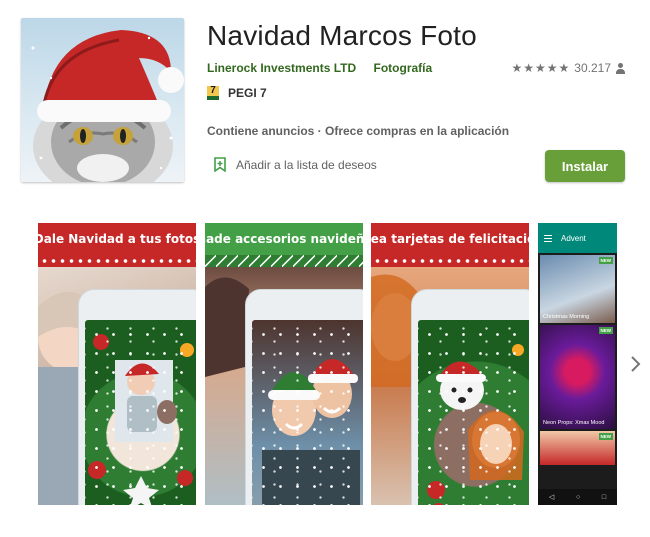 The height and width of the screenshot is (537, 650). Describe the element at coordinates (577, 448) in the screenshot. I see `advent-card: NEW` at that location.